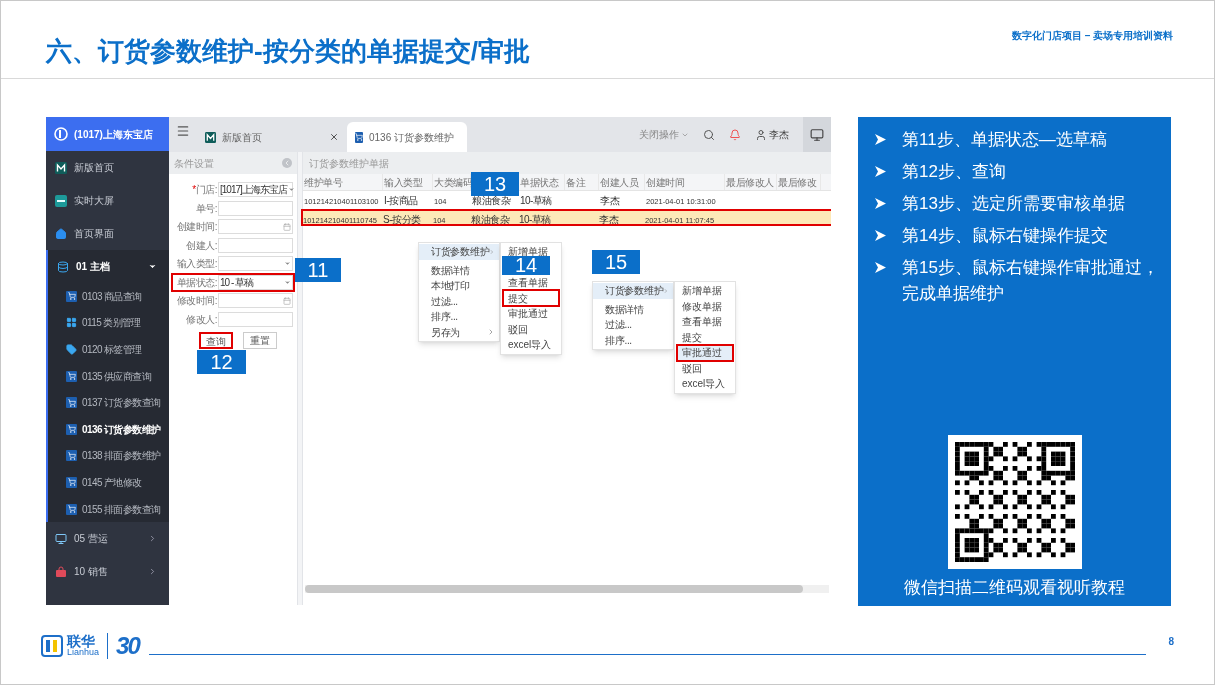 This screenshot has height=685, width=1215. I want to click on calendar-icon, so click(287, 226).